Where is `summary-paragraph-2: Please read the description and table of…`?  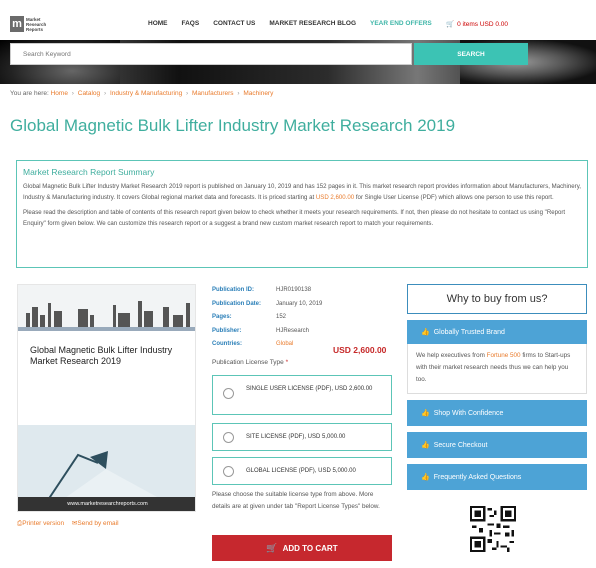 summary-paragraph-2: Please read the description and table of… is located at coordinates (294, 218).